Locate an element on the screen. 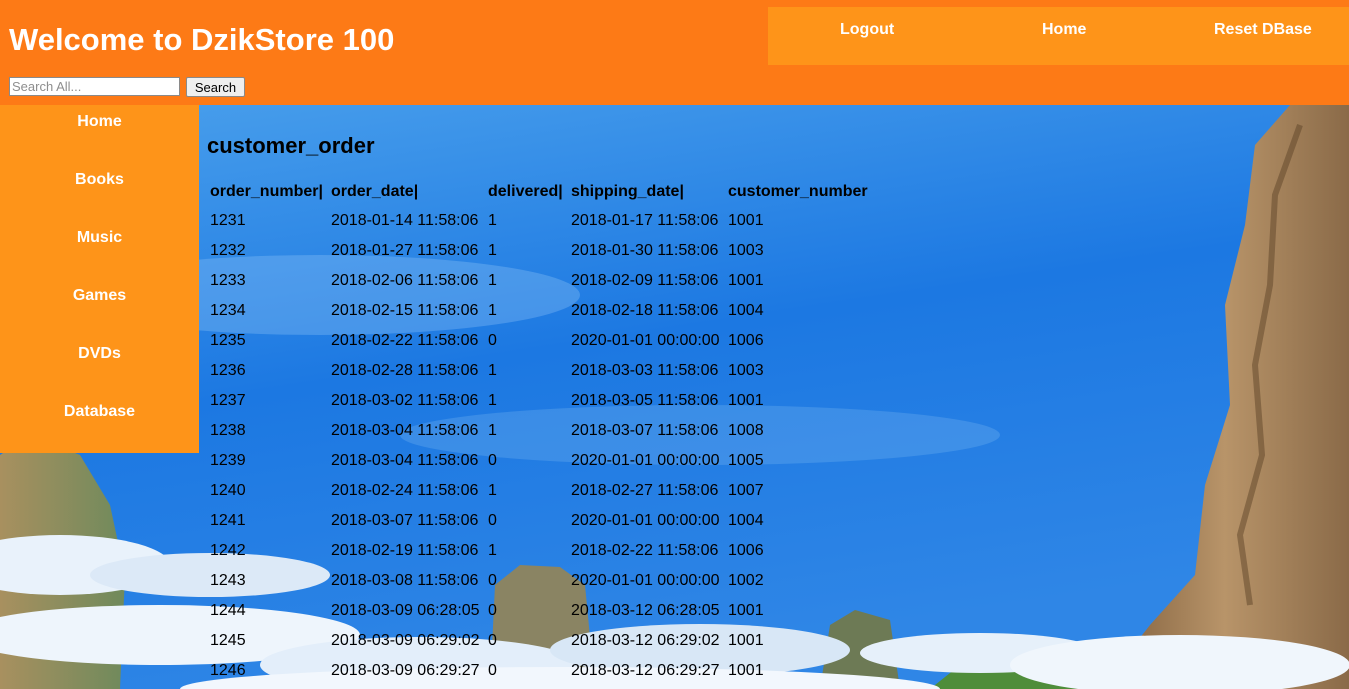 The height and width of the screenshot is (689, 1349). shipping-date-cell: 2018-02-09 11:58:06 is located at coordinates (645, 280).